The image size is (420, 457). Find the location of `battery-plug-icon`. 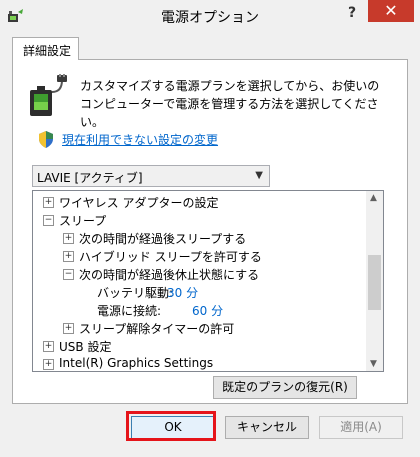

battery-plug-icon is located at coordinates (48, 95).